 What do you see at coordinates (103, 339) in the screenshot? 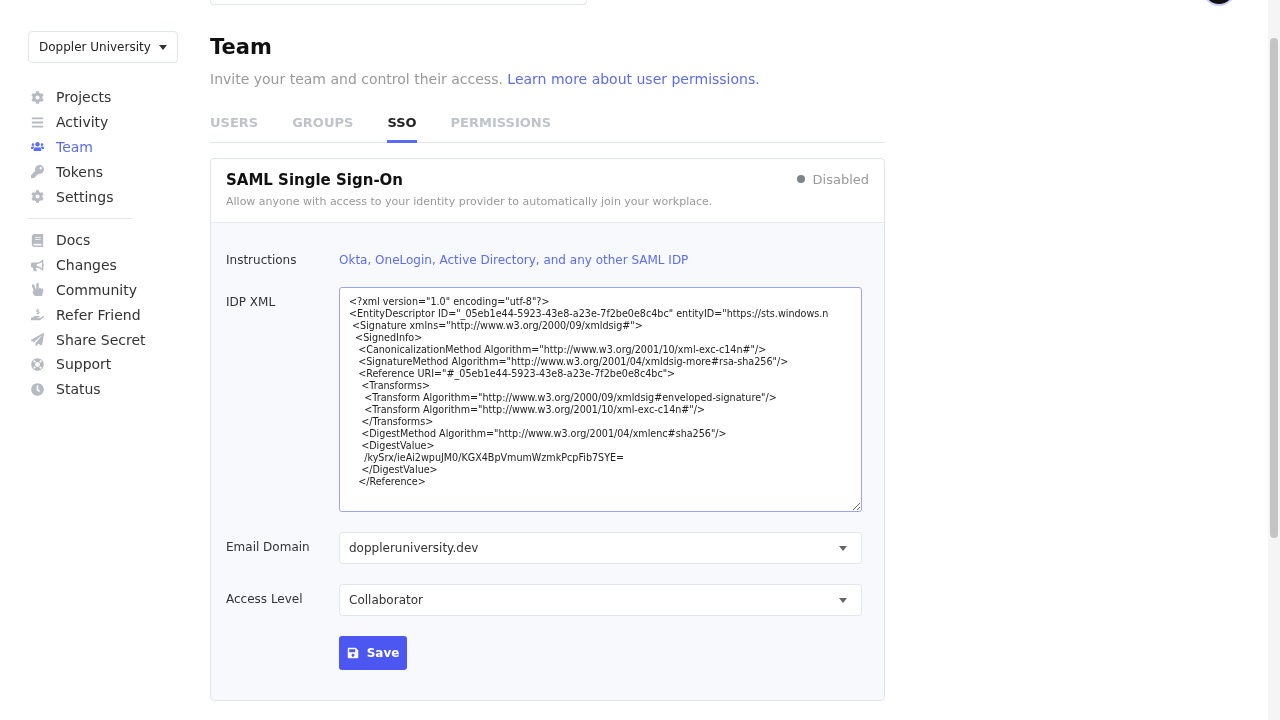
I see `nav-item: Share Secret` at bounding box center [103, 339].